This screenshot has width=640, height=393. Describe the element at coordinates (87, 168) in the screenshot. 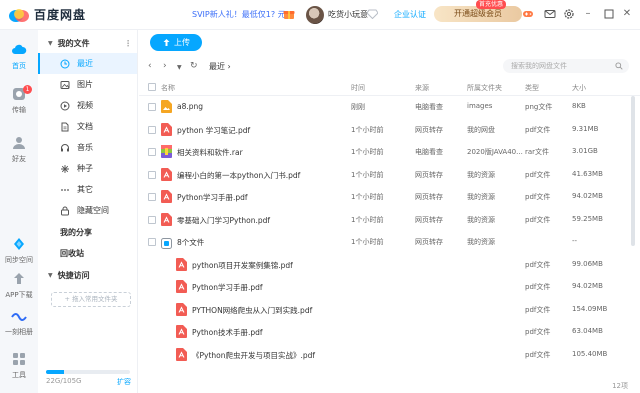

I see `sidebar-item-seeds: 种子` at that location.